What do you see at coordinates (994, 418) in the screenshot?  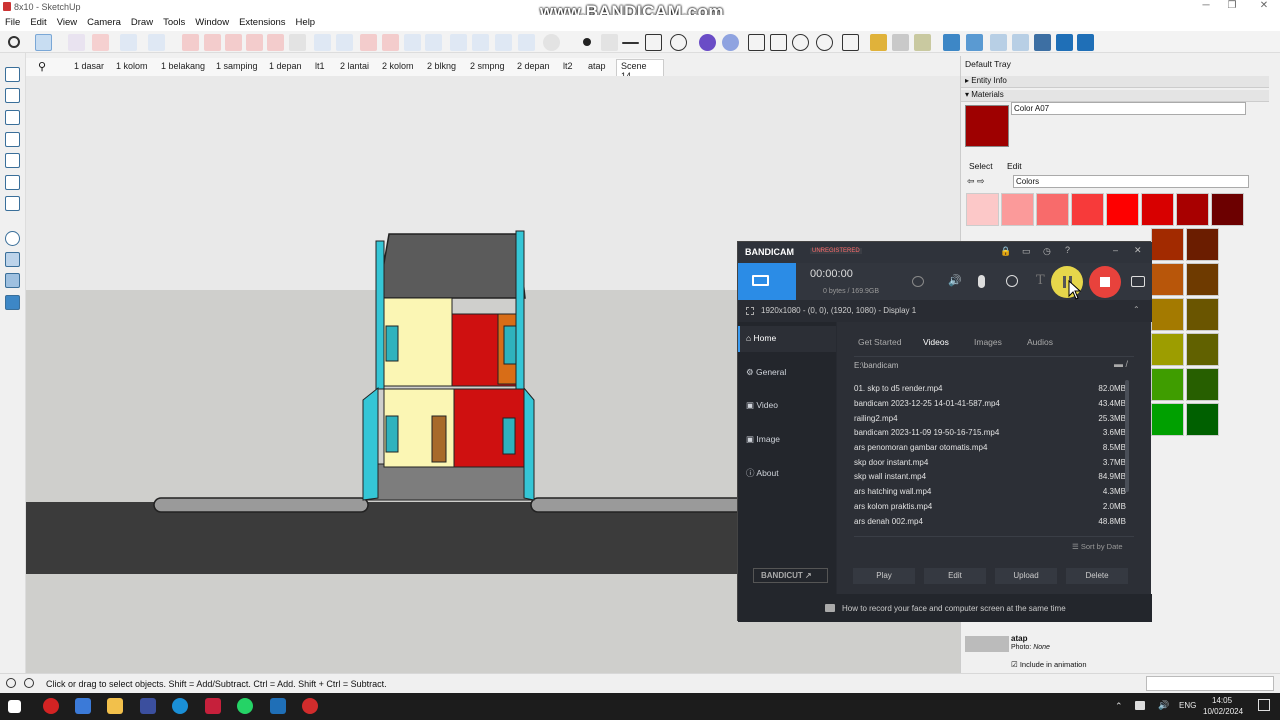 I see `file-row: railing2.mp4 25.3MB` at bounding box center [994, 418].